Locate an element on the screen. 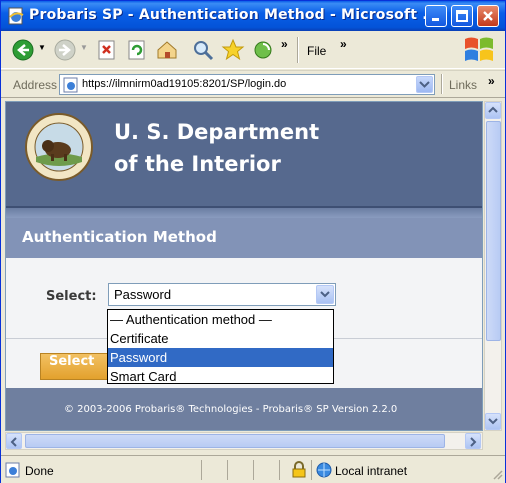  toolbar: ▼ ▼ » File » is located at coordinates (253, 50).